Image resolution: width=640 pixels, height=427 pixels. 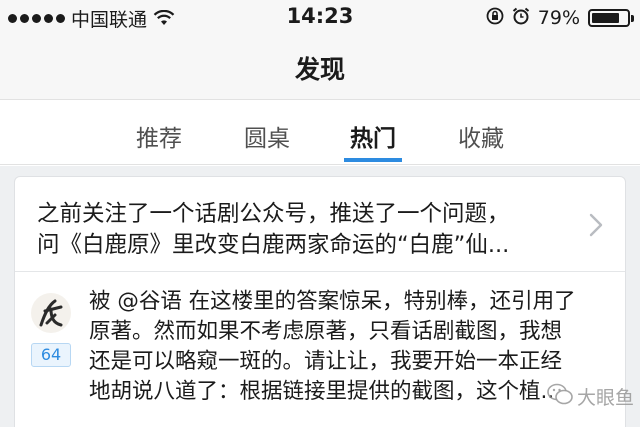 I want to click on watermark: 大眼鱼, so click(x=590, y=396).